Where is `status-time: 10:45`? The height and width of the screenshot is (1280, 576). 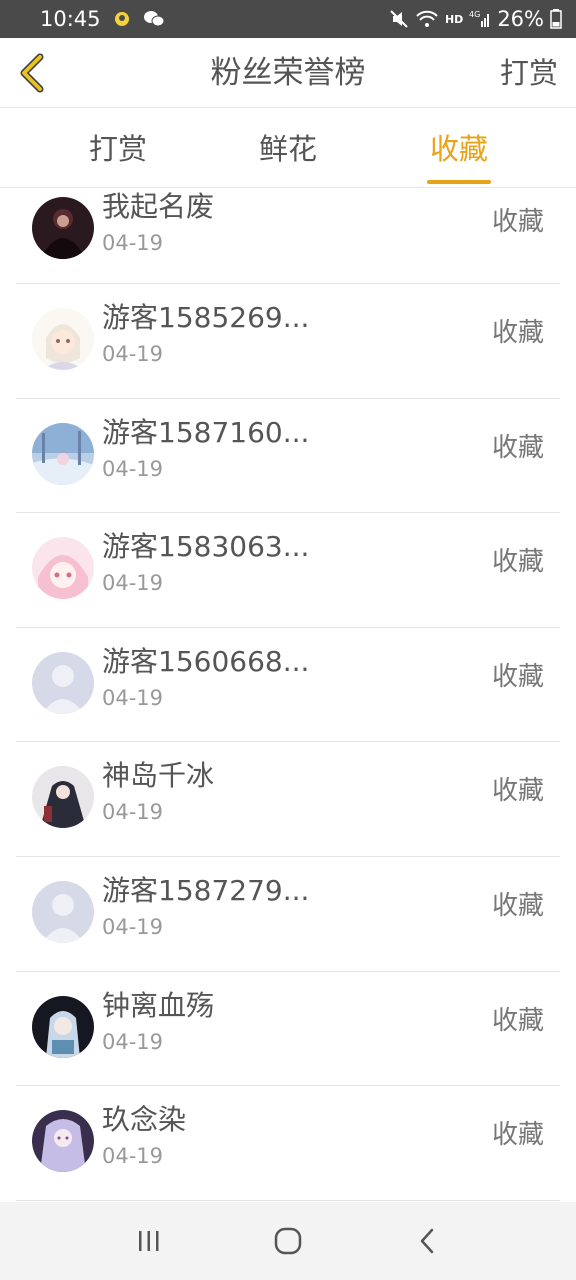
status-time: 10:45 is located at coordinates (70, 19).